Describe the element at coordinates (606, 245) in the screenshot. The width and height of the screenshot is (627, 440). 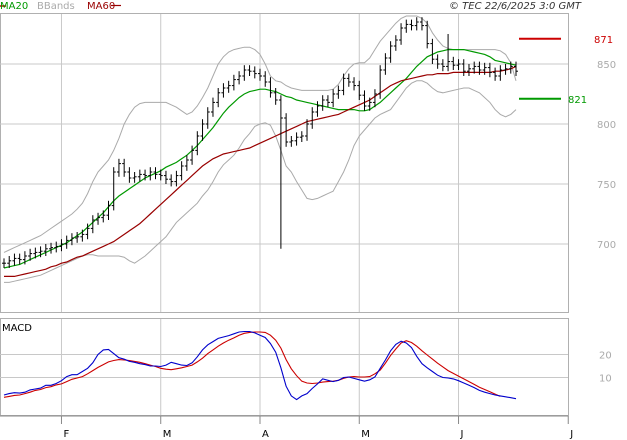
I see `price-tick-label: 700` at that location.